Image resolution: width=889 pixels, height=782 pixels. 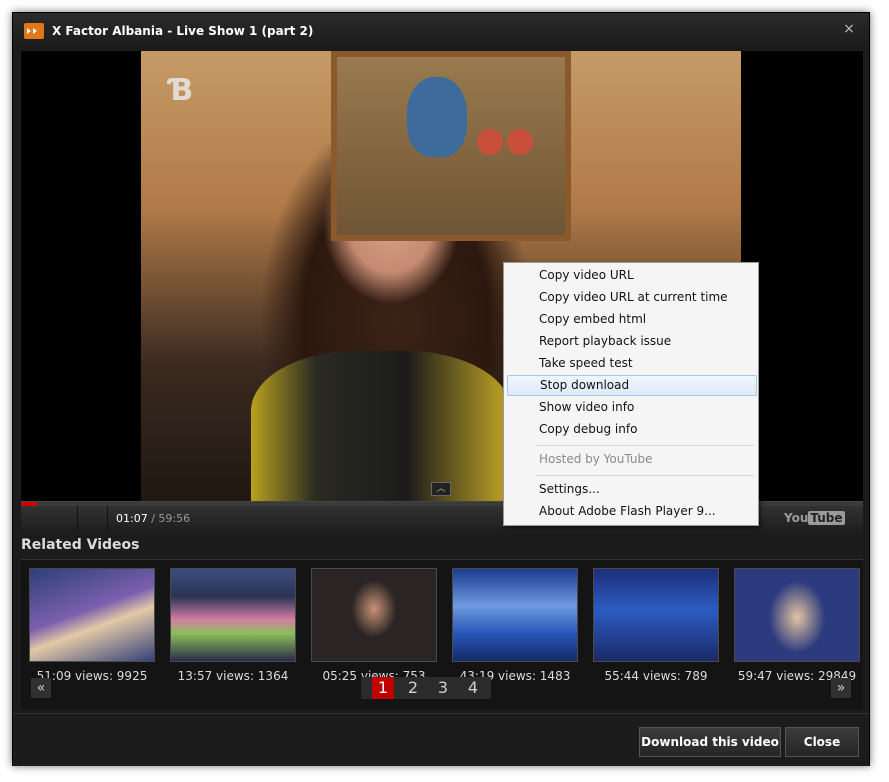 I want to click on menu-item-label: Copy video URL at current time, so click(x=633, y=297).